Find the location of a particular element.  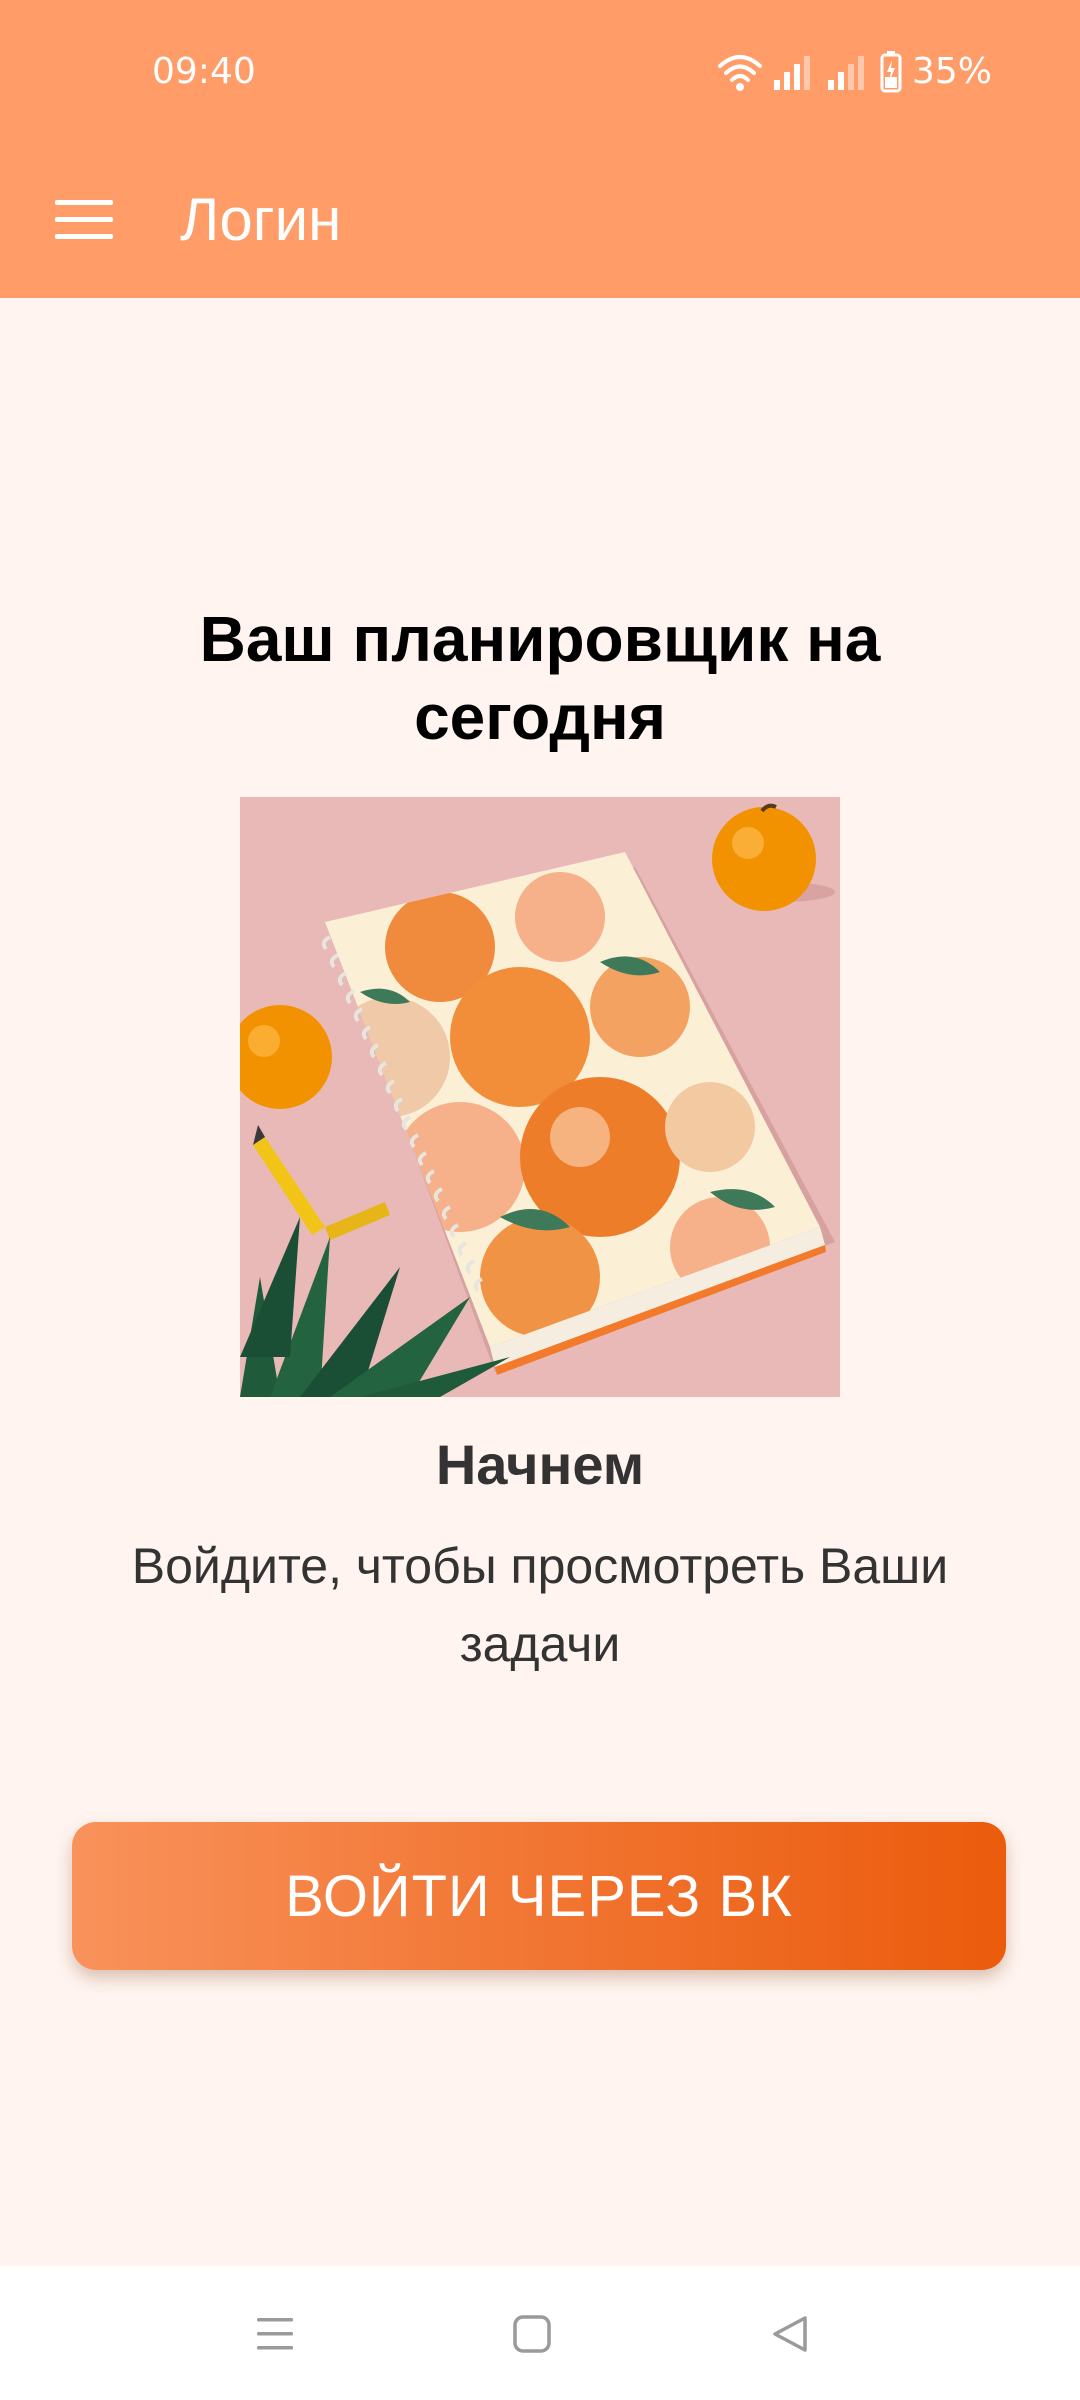

back-button is located at coordinates (790, 2336).